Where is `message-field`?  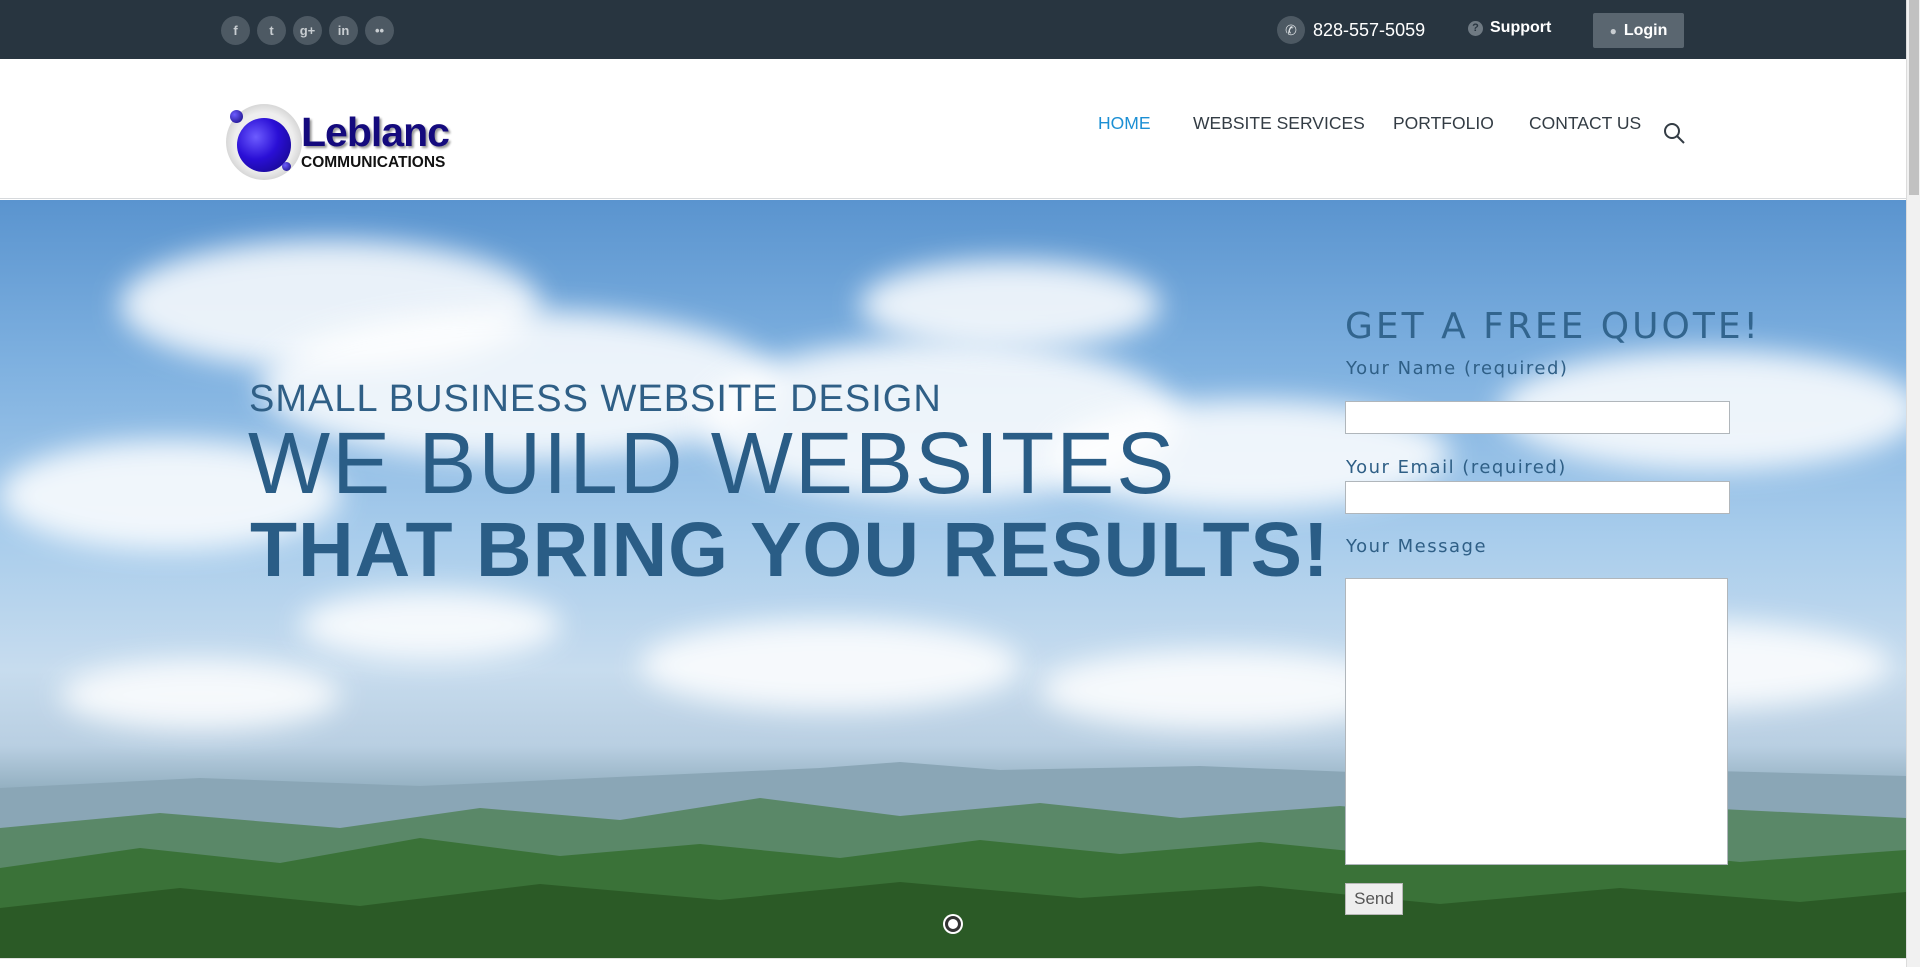 message-field is located at coordinates (1536, 721).